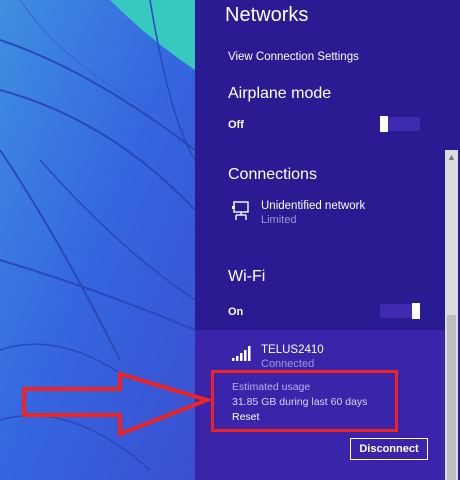 The width and height of the screenshot is (460, 480). What do you see at coordinates (236, 312) in the screenshot?
I see `wifi-state: On` at bounding box center [236, 312].